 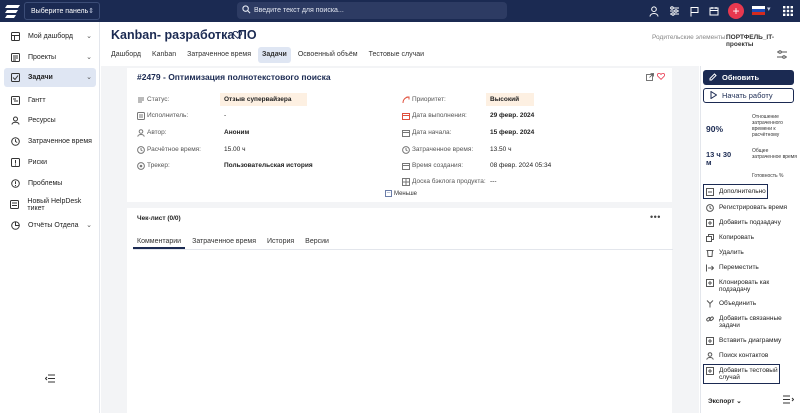 I want to click on action-add-test-case: Добавить тестовый случай, so click(x=750, y=374).